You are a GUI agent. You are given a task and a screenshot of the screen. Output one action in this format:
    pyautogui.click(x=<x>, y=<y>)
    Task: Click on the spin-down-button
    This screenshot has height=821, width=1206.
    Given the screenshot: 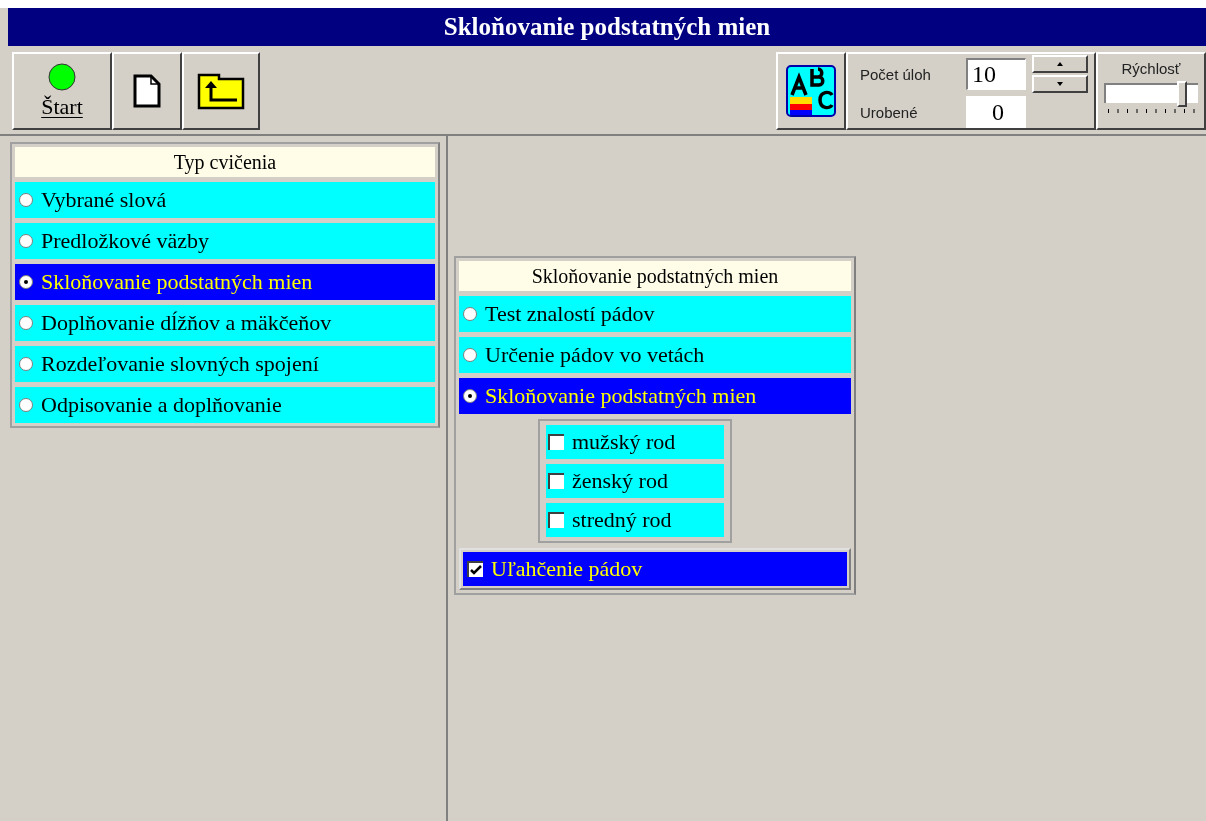 What is the action you would take?
    pyautogui.click(x=1060, y=84)
    